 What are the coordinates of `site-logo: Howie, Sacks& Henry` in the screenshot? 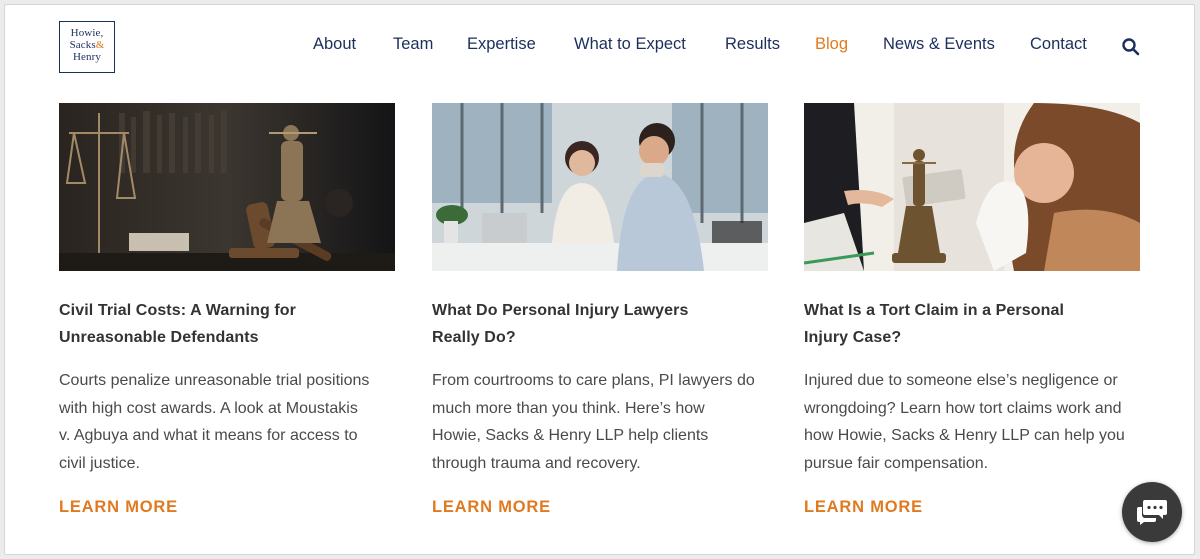 It's located at (87, 47).